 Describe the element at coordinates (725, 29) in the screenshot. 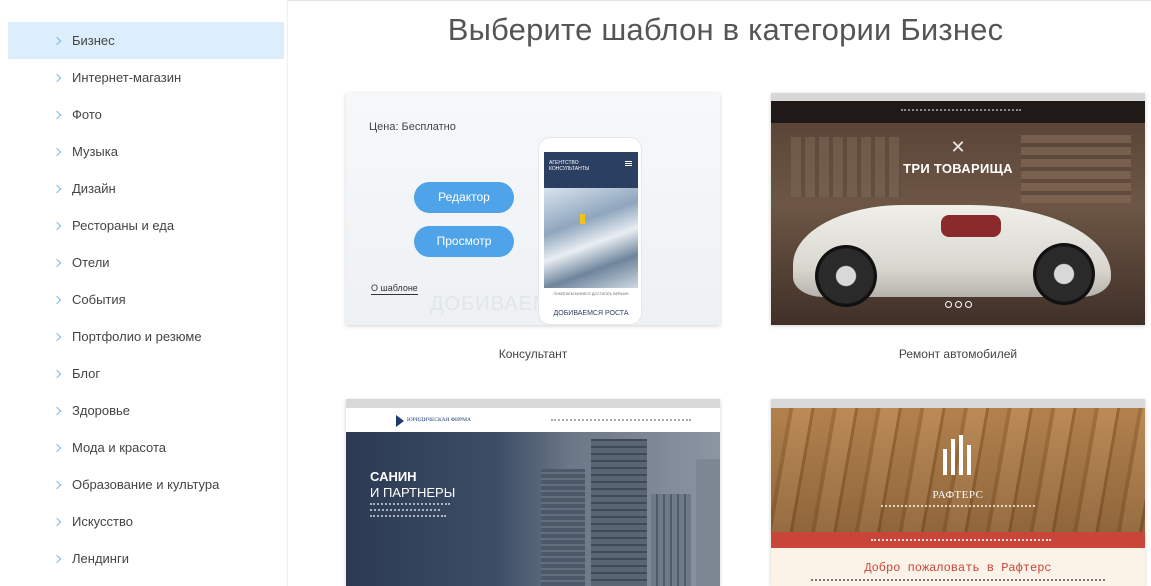

I see `page-title: Выберите шаблон в категории Бизнес` at that location.